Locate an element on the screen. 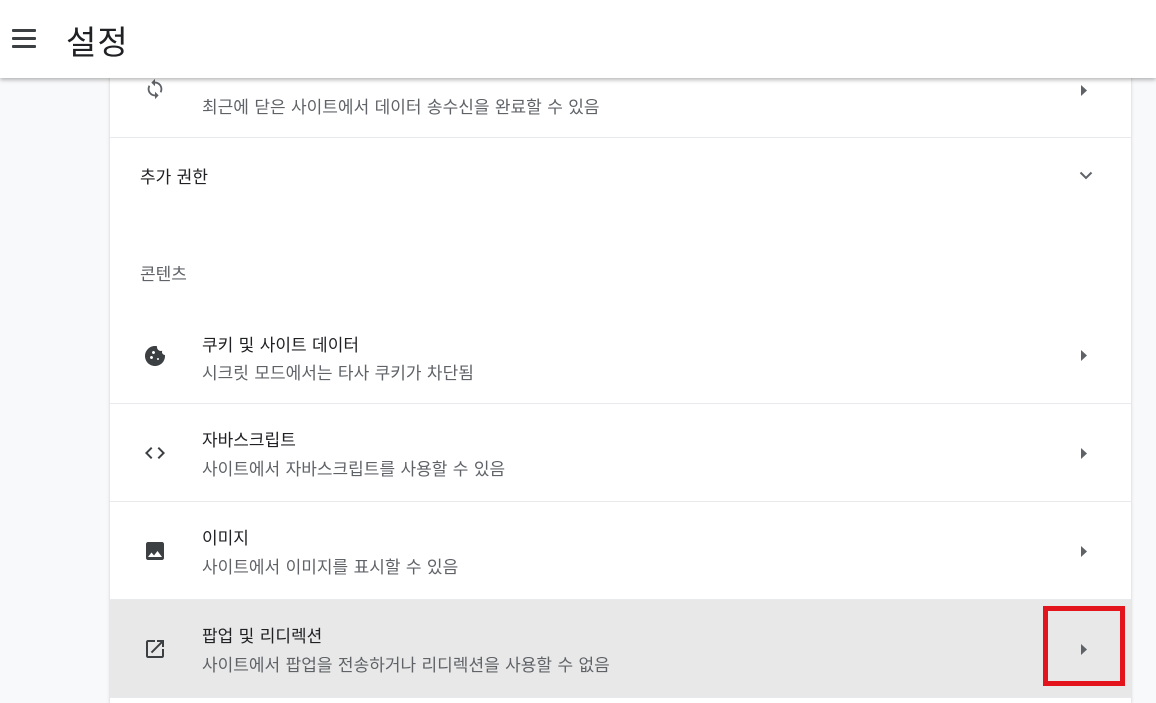 Image resolution: width=1156 pixels, height=703 pixels. row-subtitle: 사이트에서 팝업을 전송하거나 리디렉션을 사용할 수 없음 is located at coordinates (406, 666).